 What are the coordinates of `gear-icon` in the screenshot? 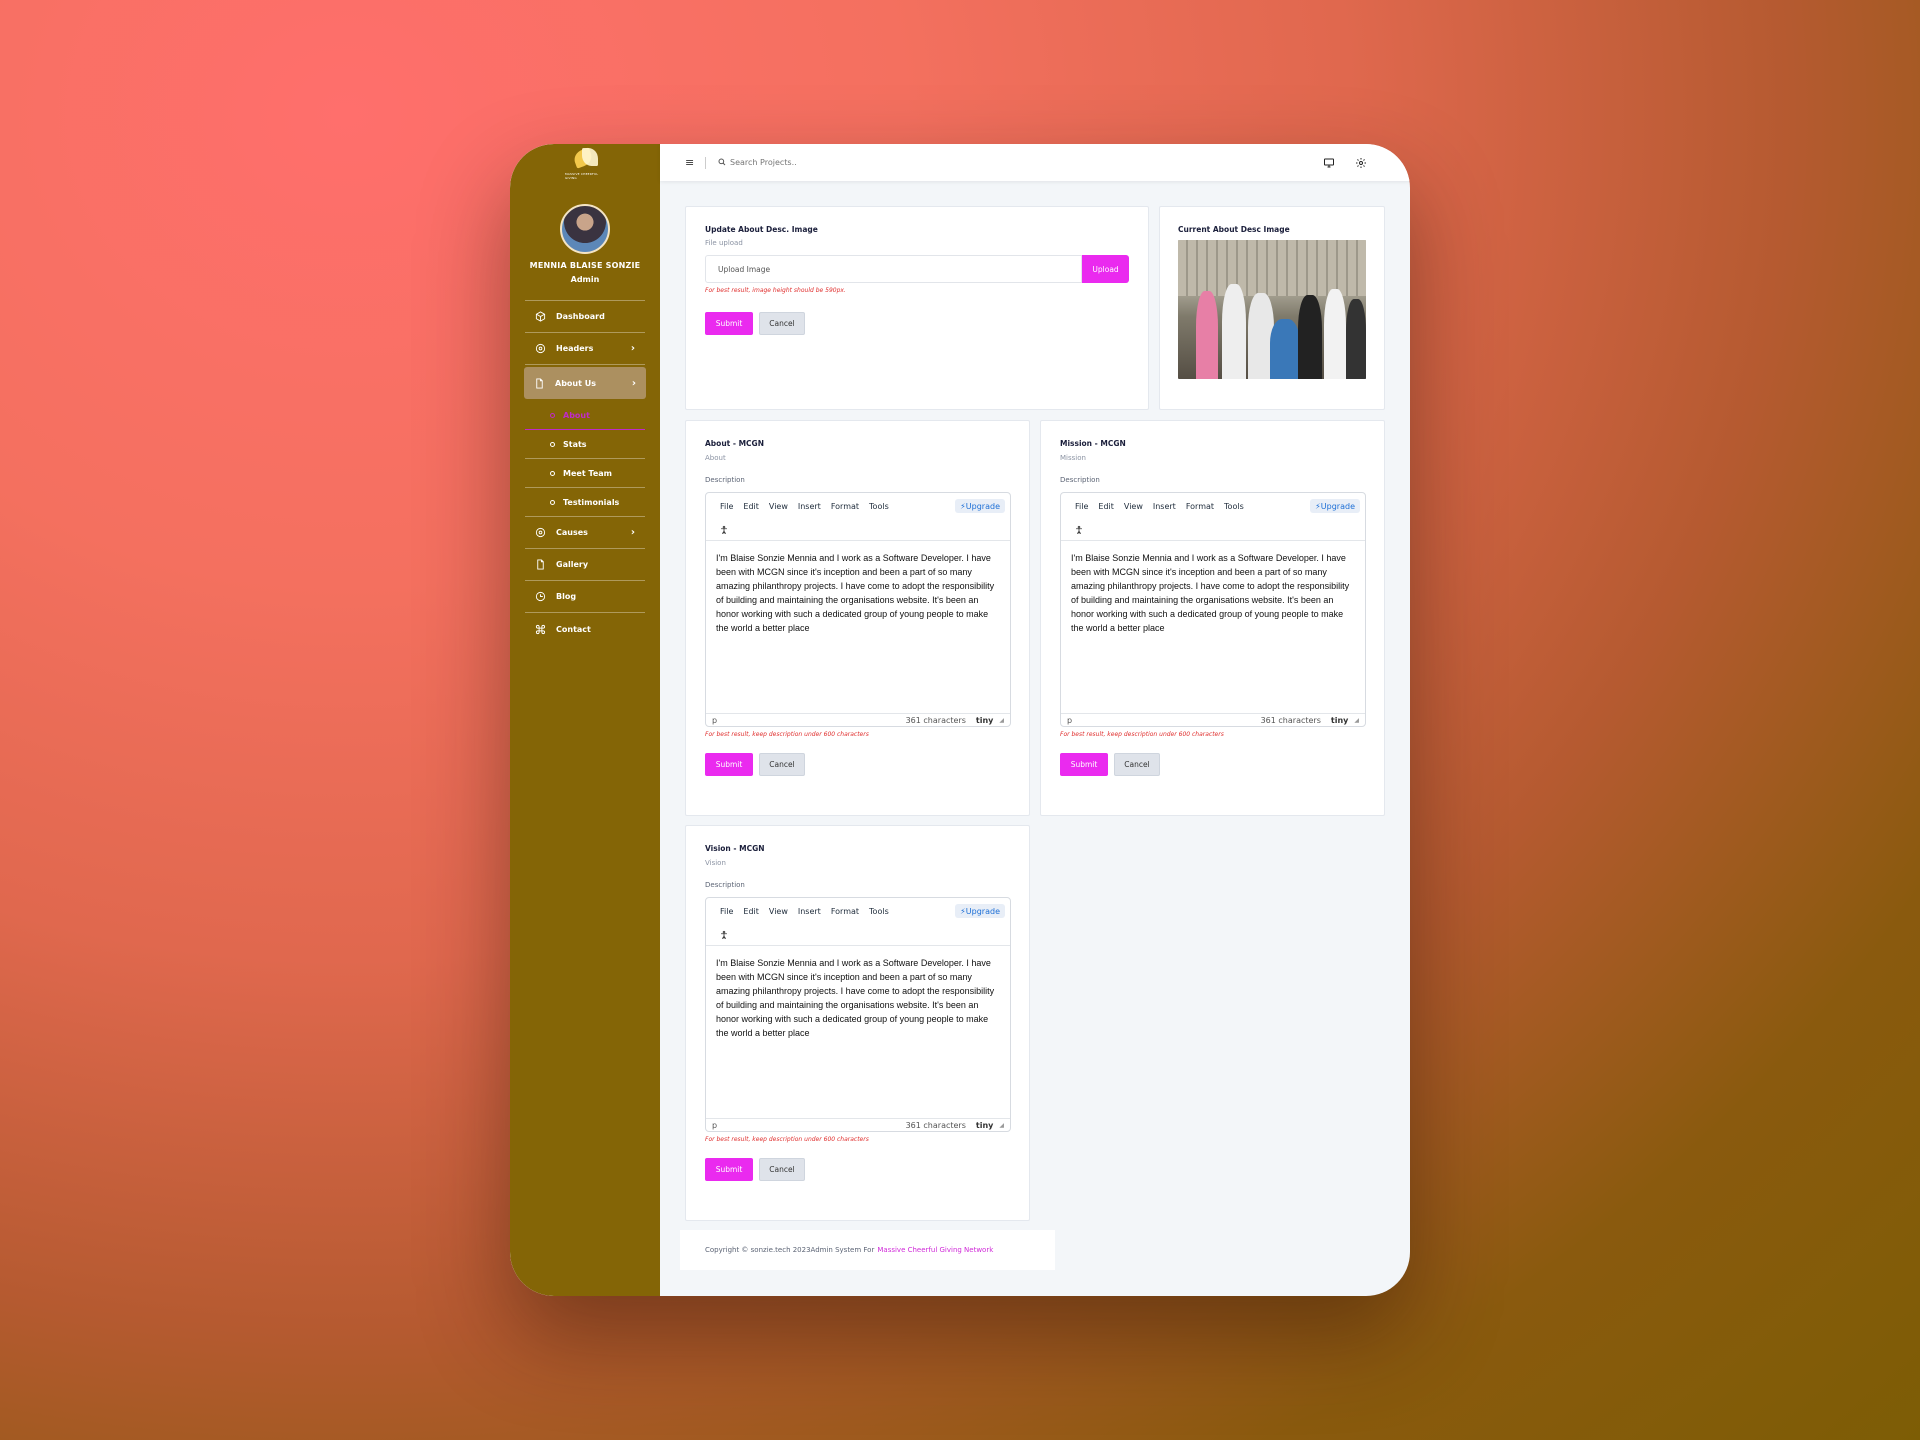 It's located at (1361, 163).